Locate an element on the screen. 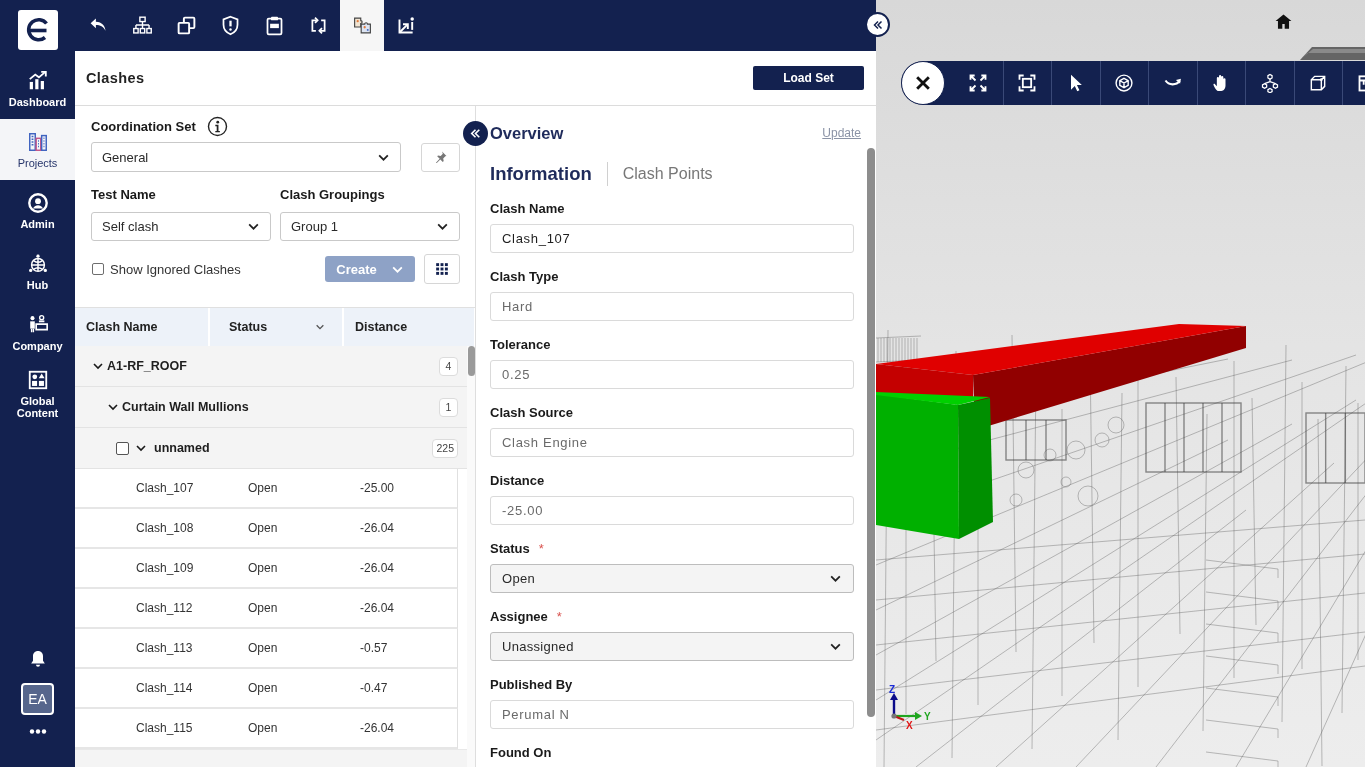 The height and width of the screenshot is (767, 1365). focus-frame-icon is located at coordinates (1027, 83).